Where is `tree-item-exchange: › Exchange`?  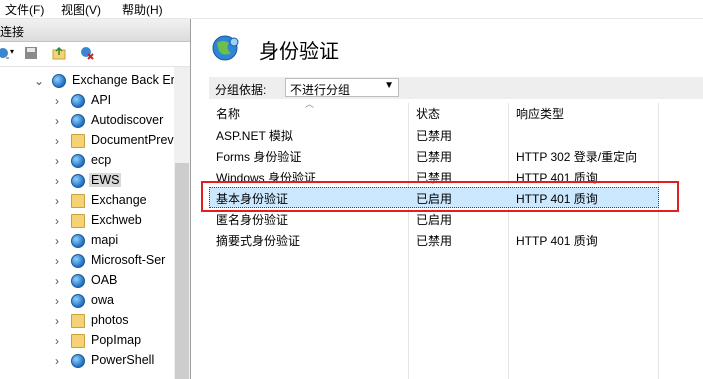 tree-item-exchange: › Exchange is located at coordinates (87, 201).